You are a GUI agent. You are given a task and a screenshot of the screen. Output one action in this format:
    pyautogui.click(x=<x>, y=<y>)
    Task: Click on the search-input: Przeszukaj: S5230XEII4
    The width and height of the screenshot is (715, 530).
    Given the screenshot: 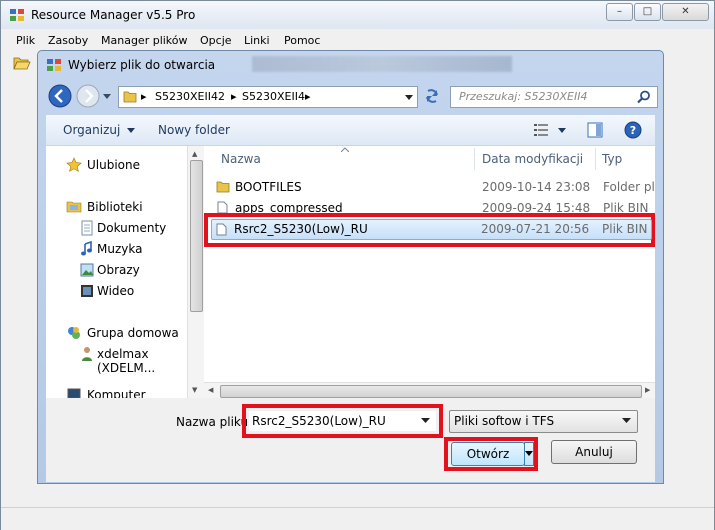 What is the action you would take?
    pyautogui.click(x=554, y=97)
    